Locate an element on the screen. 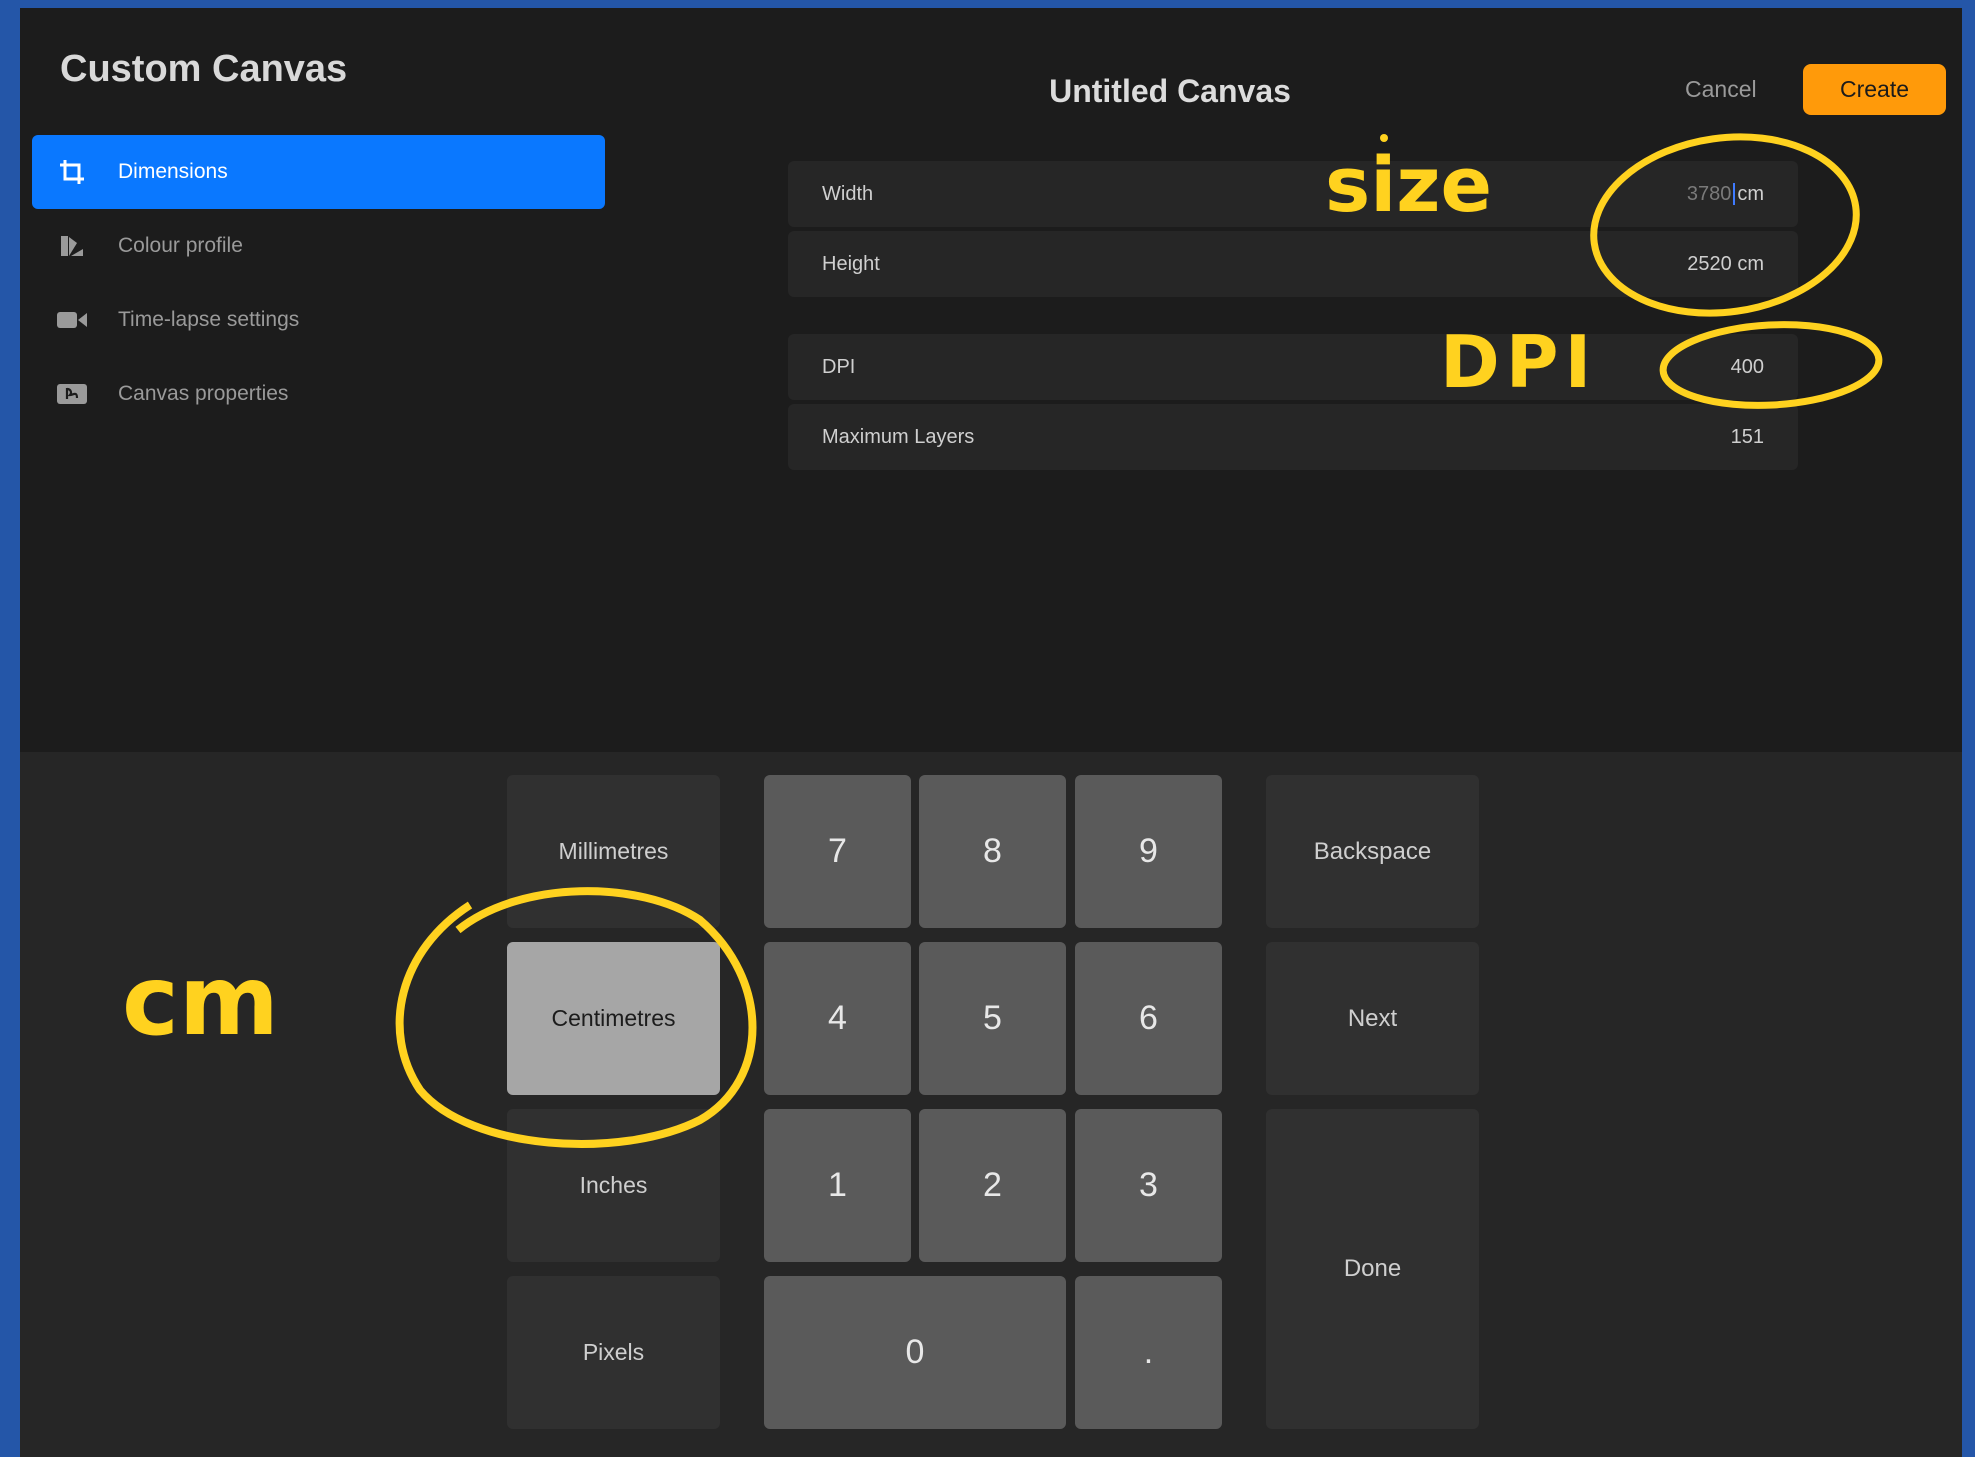  key-3: 3 is located at coordinates (1148, 1185).